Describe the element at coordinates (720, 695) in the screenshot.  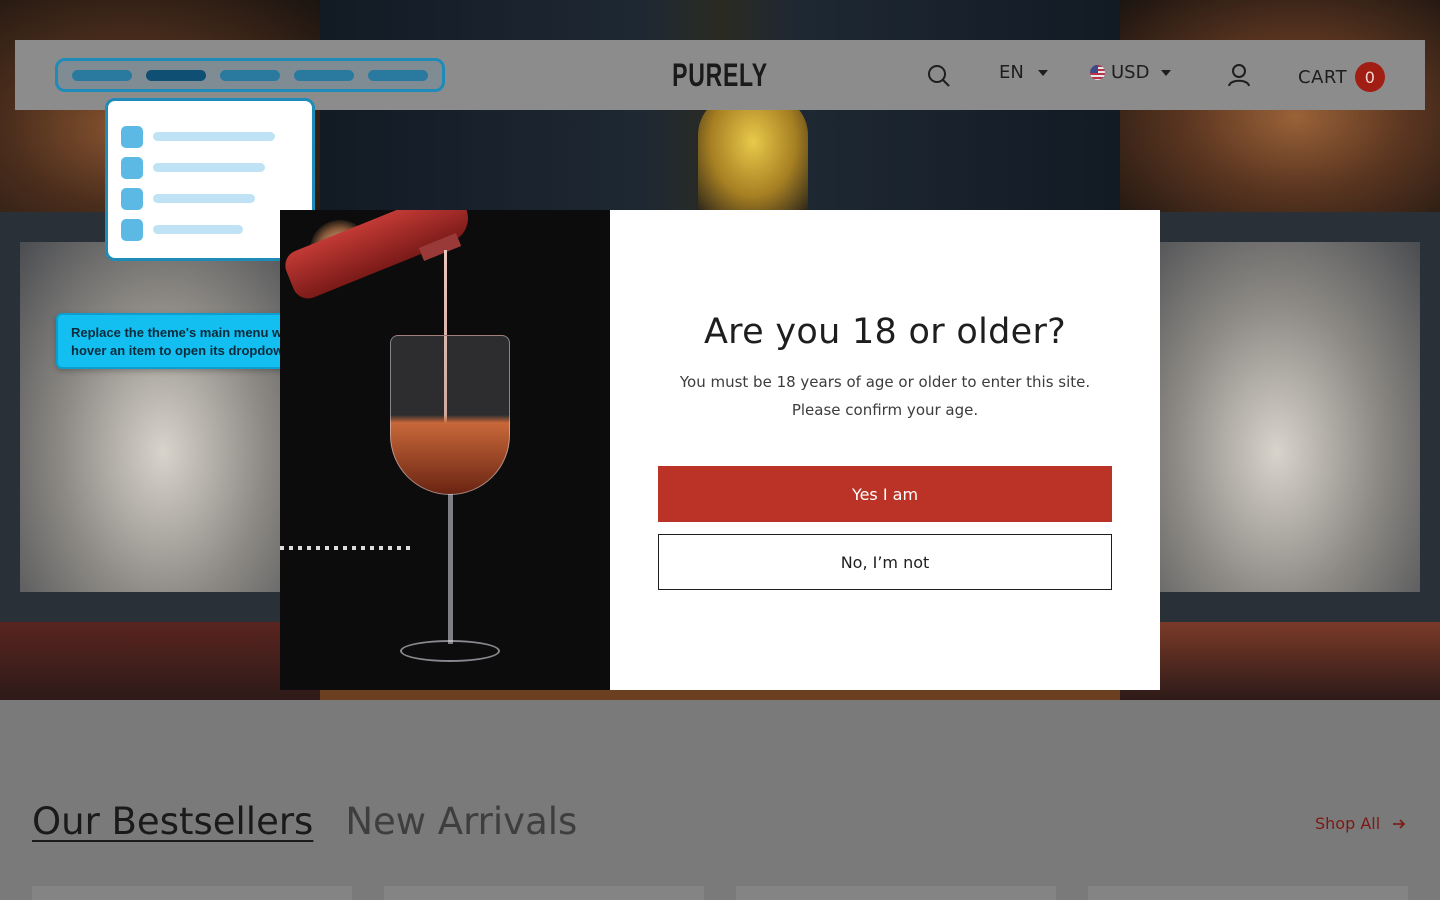
I see `hero-image-bottom-center` at that location.